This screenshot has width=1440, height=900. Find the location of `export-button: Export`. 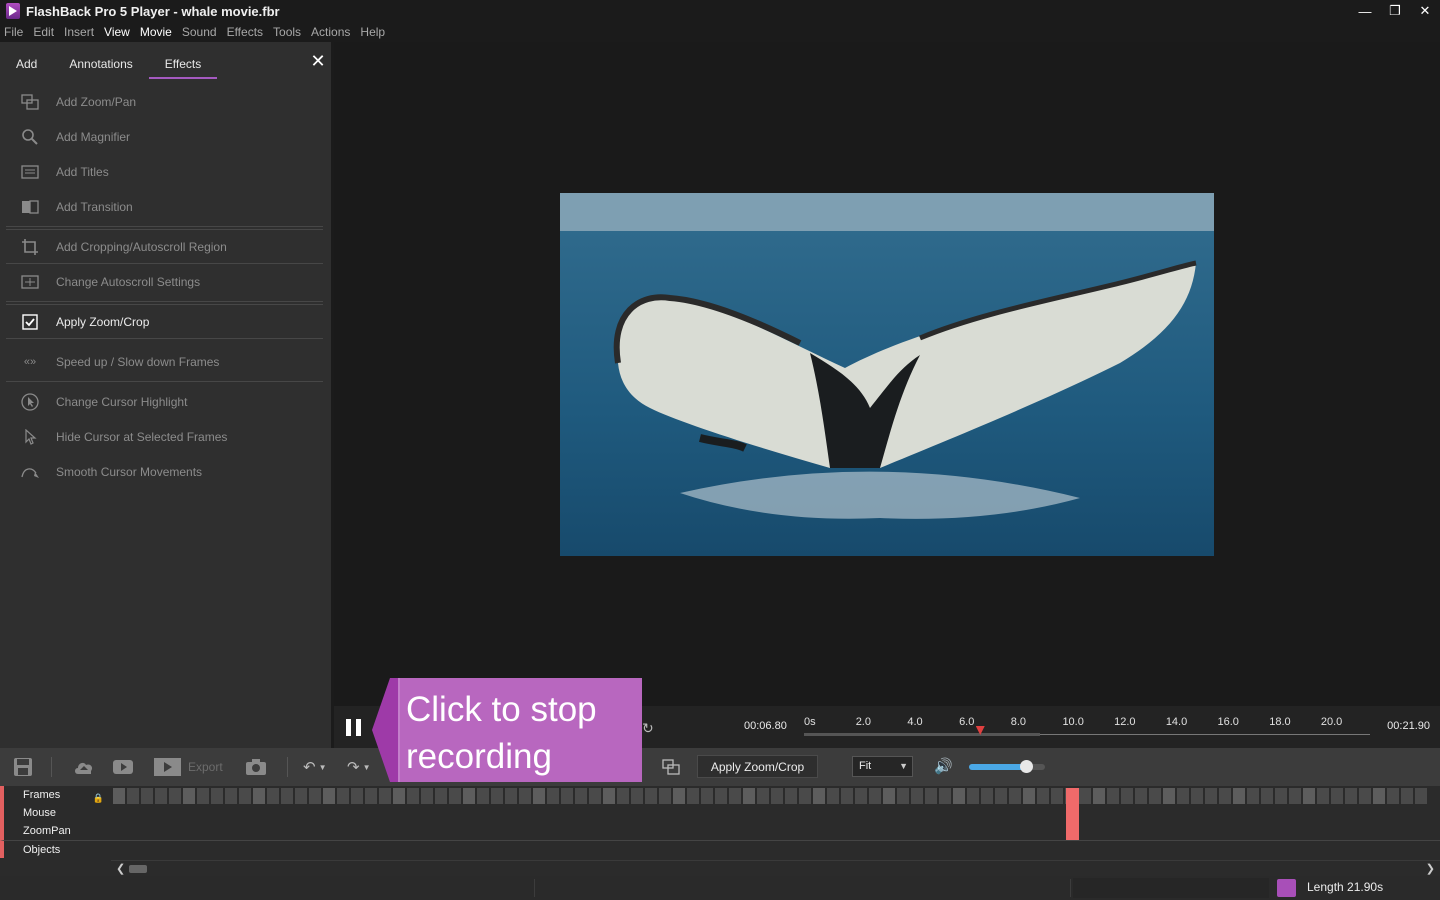

export-button: Export is located at coordinates (188, 767).